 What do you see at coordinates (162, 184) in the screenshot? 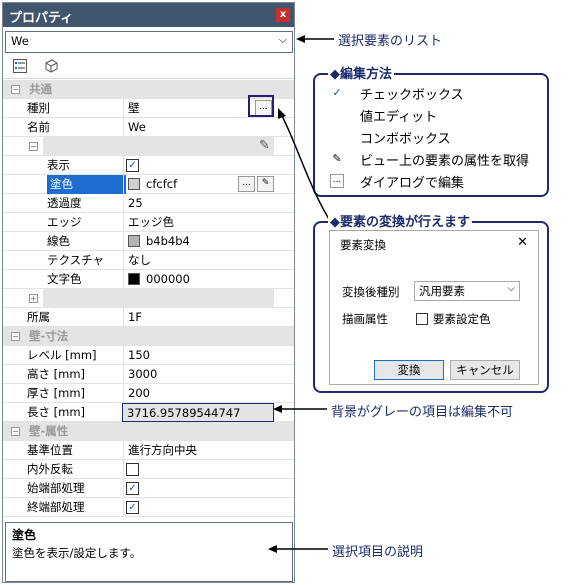
I see `property-value-text: cfcfcf` at bounding box center [162, 184].